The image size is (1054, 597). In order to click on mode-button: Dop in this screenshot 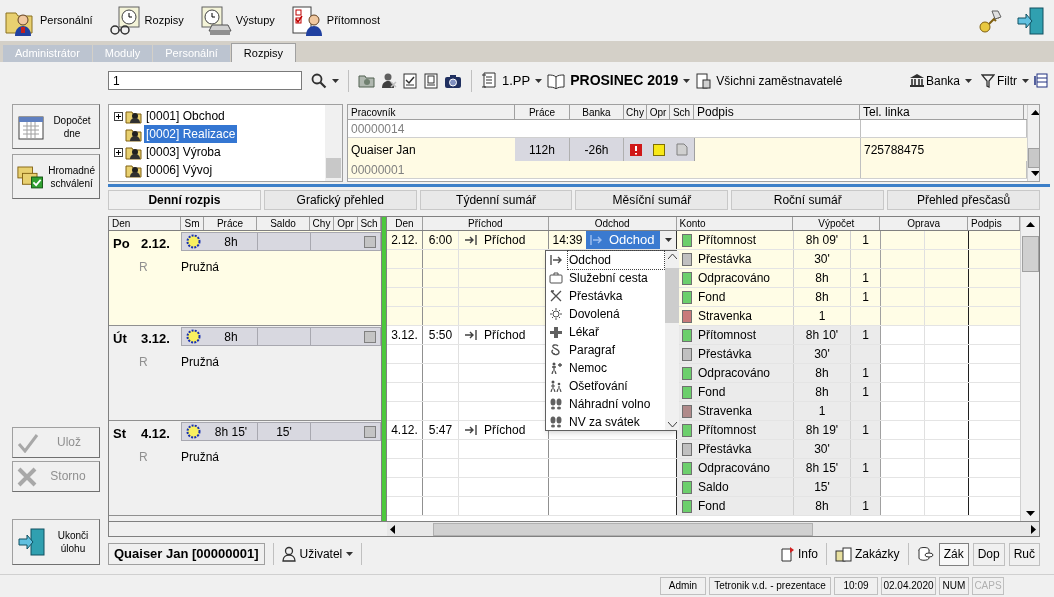, I will do `click(988, 554)`.